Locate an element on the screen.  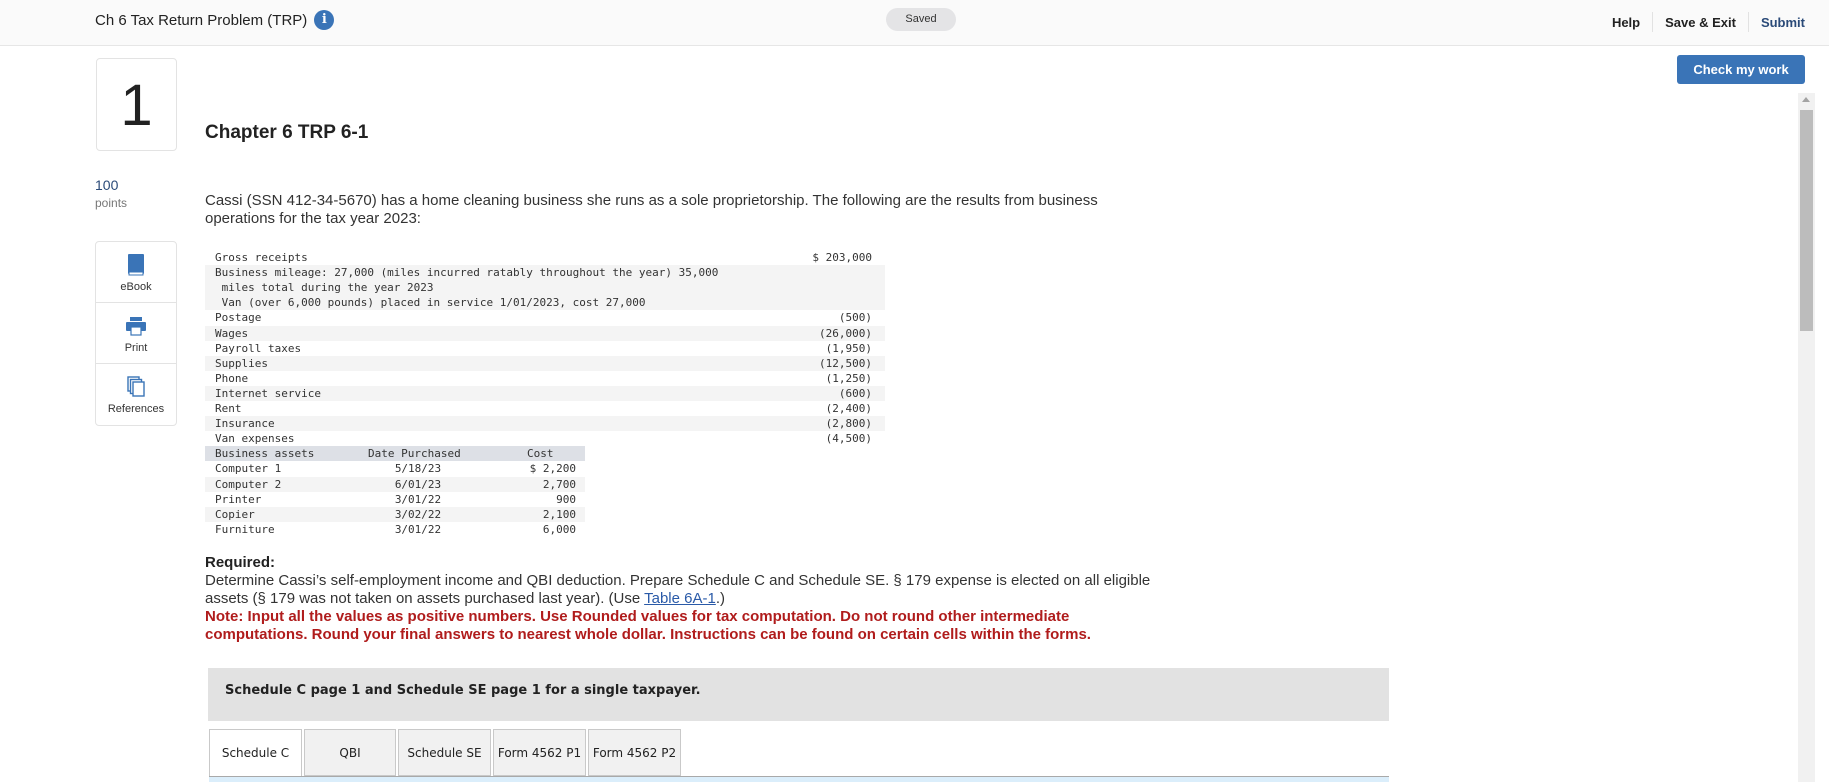
asset-cost: $ 2,200 is located at coordinates (552, 469).